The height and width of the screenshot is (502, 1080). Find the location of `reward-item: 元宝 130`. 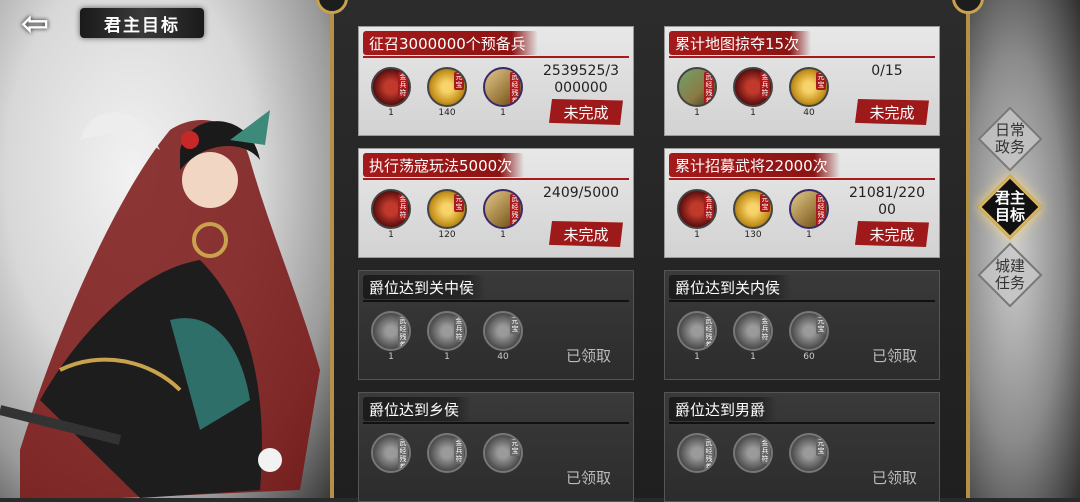

reward-item: 元宝 130 is located at coordinates (753, 214).